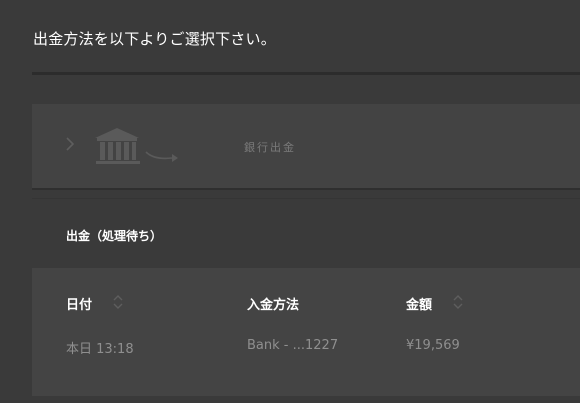  What do you see at coordinates (270, 147) in the screenshot?
I see `method-label: 銀行出金` at bounding box center [270, 147].